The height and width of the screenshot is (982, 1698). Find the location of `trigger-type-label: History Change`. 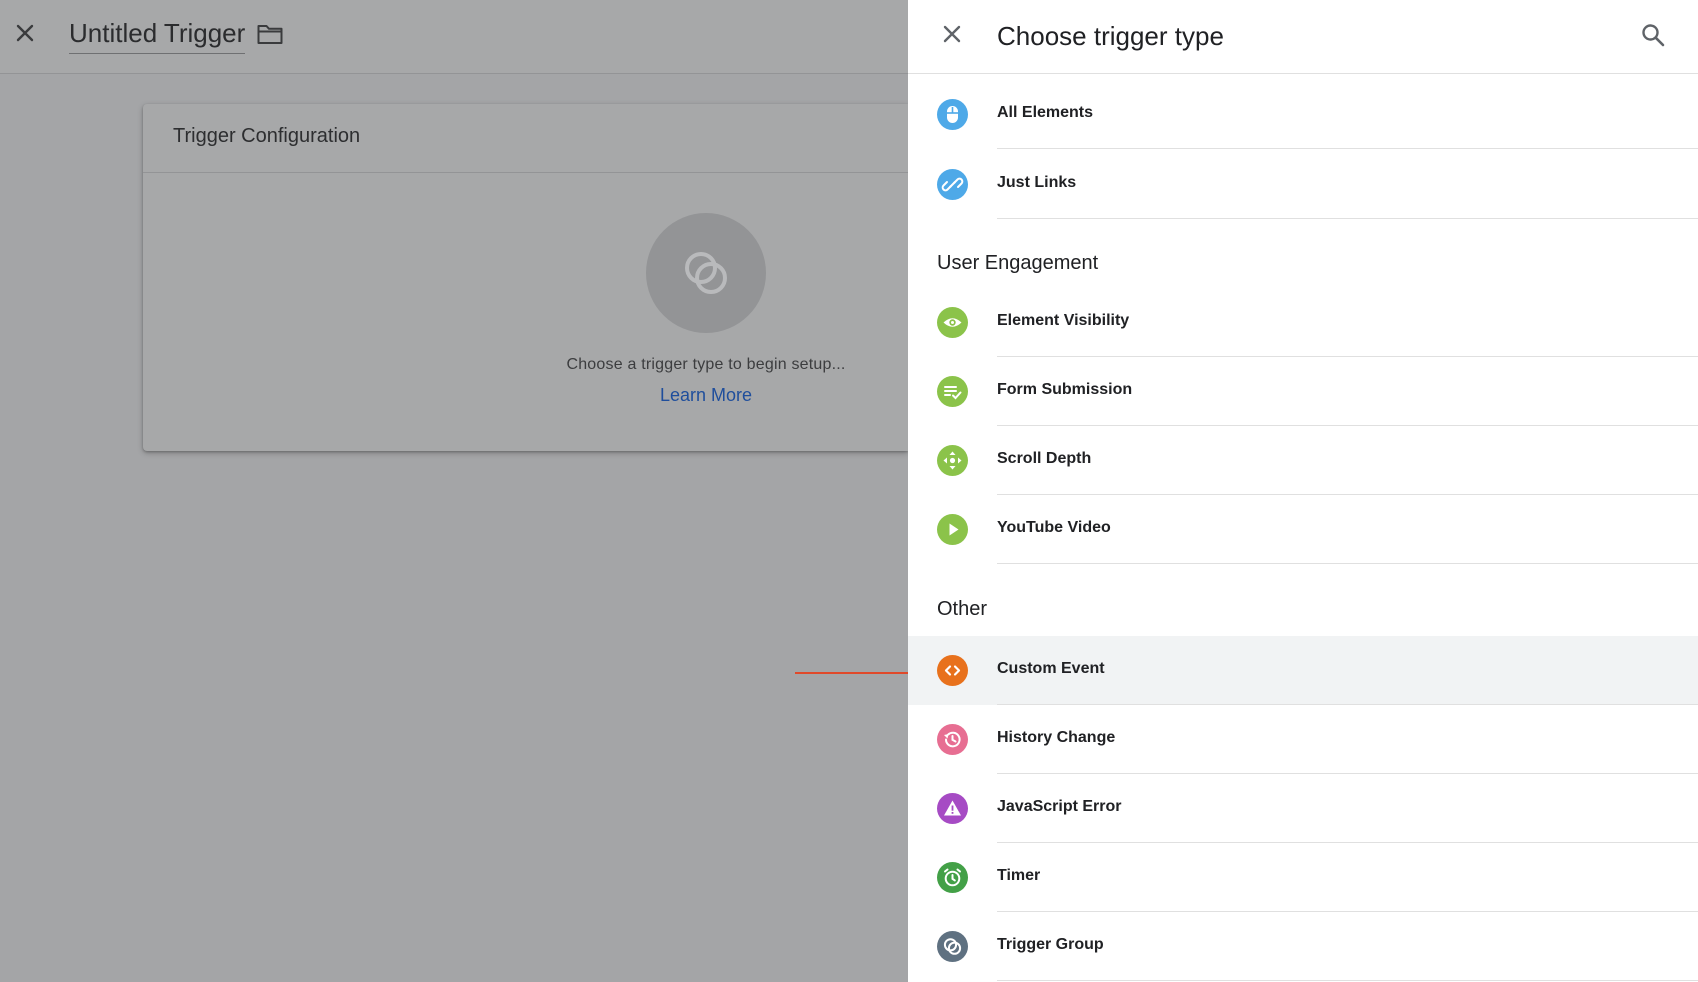

trigger-type-label: History Change is located at coordinates (1056, 737).